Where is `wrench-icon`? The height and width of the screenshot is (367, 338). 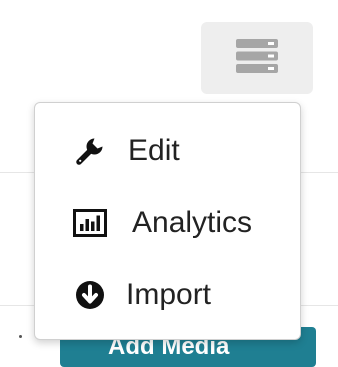 wrench-icon is located at coordinates (90, 151).